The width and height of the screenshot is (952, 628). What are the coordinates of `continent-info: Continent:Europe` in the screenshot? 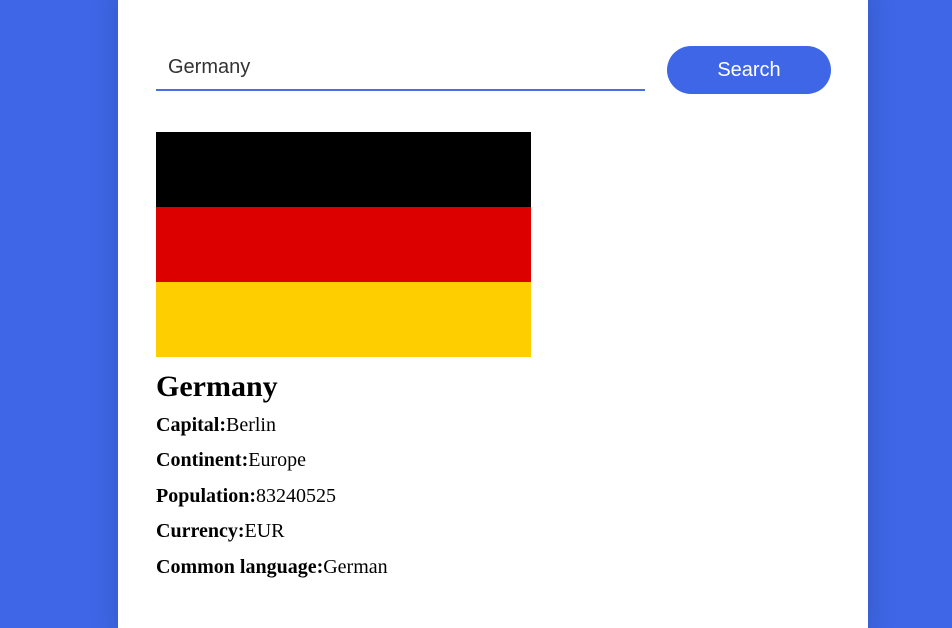 It's located at (231, 460).